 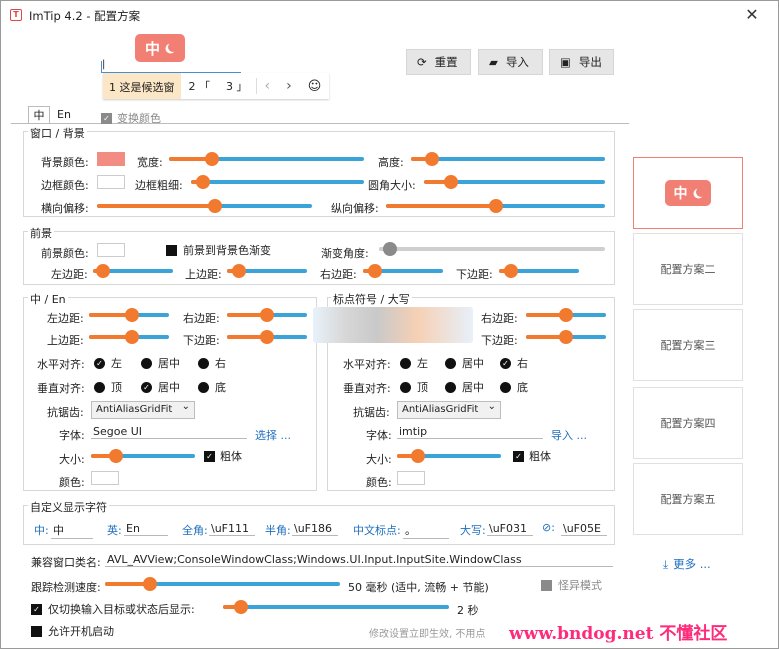 What do you see at coordinates (222, 584) in the screenshot?
I see `track-slider` at bounding box center [222, 584].